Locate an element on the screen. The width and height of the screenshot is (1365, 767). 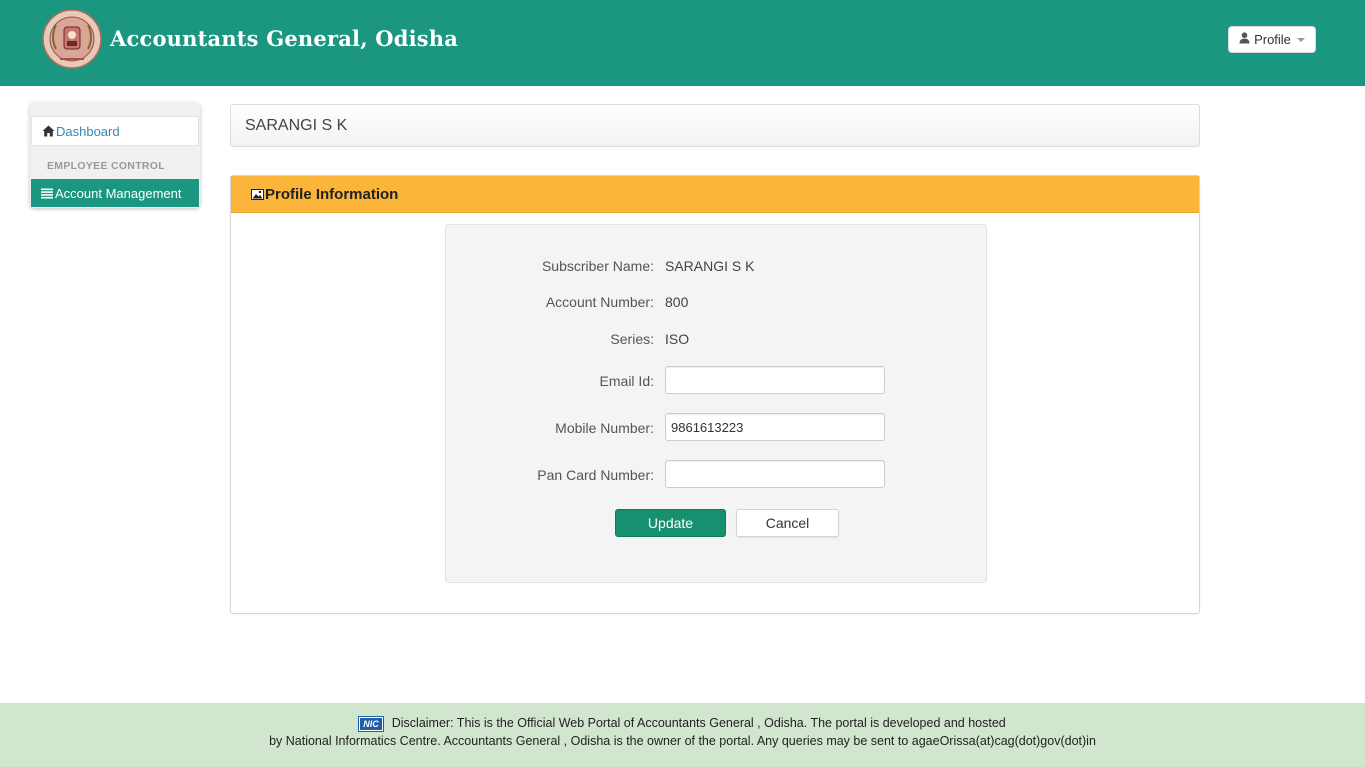
mobile-number-label: Mobile Number: is located at coordinates (604, 428).